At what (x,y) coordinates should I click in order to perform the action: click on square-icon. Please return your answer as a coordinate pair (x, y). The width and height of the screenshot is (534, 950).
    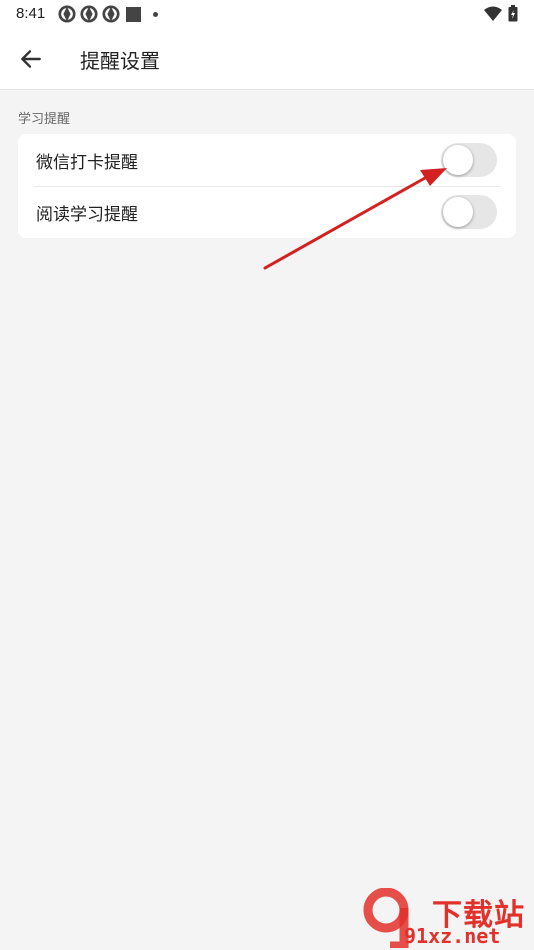
    Looking at the image, I should click on (133, 14).